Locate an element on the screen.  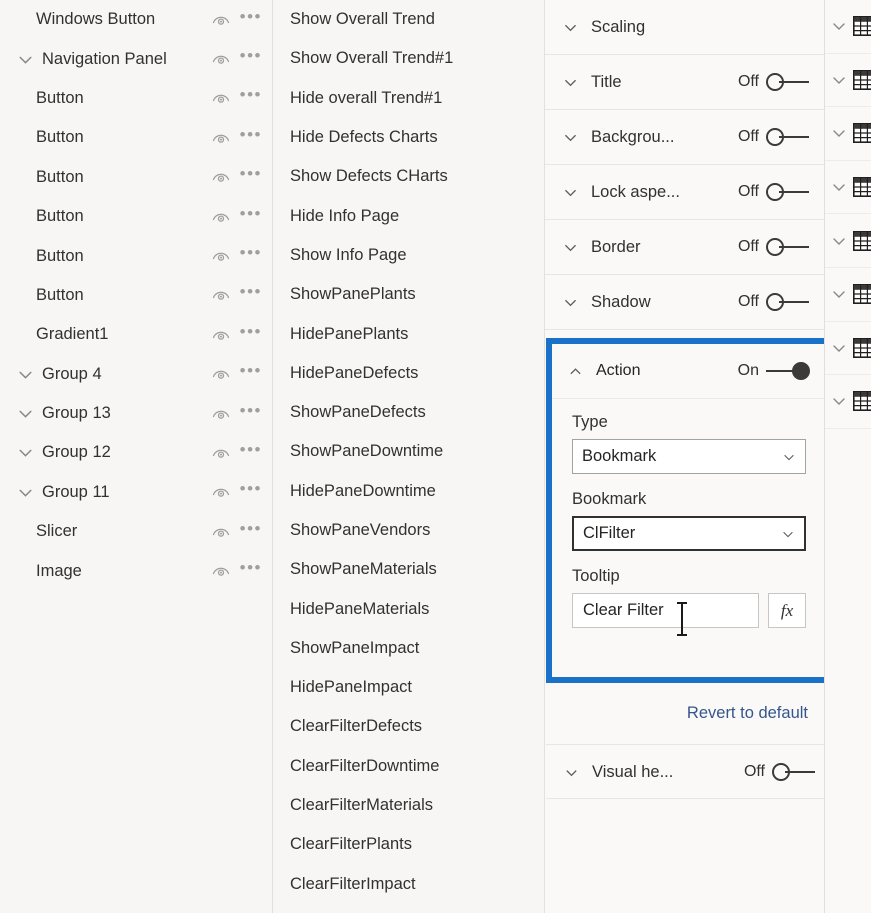
selection-item: Gradient1 ••• is located at coordinates (136, 334).